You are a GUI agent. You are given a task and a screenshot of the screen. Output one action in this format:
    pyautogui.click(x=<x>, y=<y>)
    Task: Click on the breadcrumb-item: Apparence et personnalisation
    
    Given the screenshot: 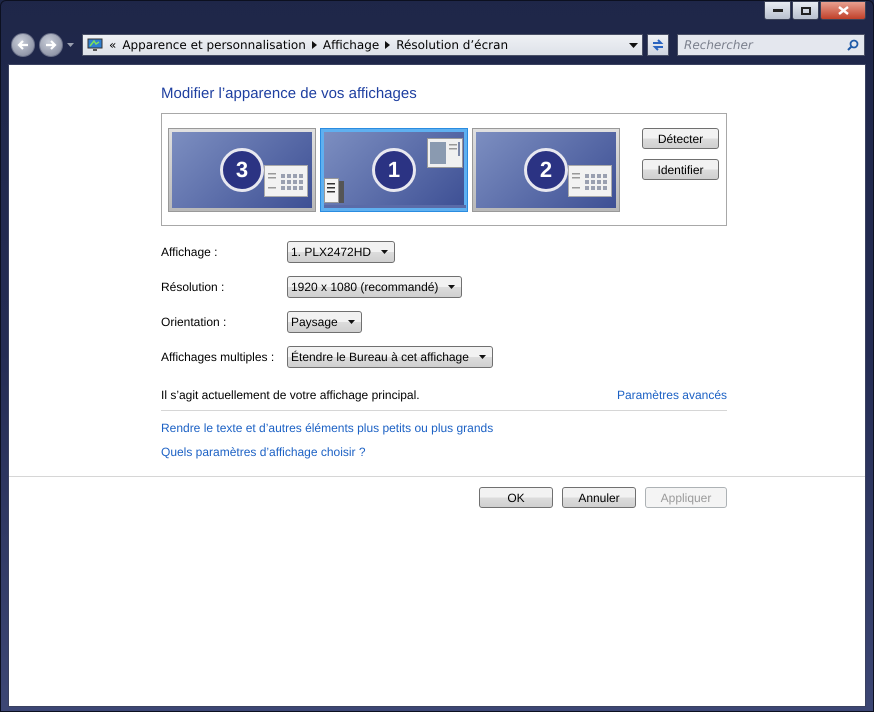 What is the action you would take?
    pyautogui.click(x=214, y=45)
    